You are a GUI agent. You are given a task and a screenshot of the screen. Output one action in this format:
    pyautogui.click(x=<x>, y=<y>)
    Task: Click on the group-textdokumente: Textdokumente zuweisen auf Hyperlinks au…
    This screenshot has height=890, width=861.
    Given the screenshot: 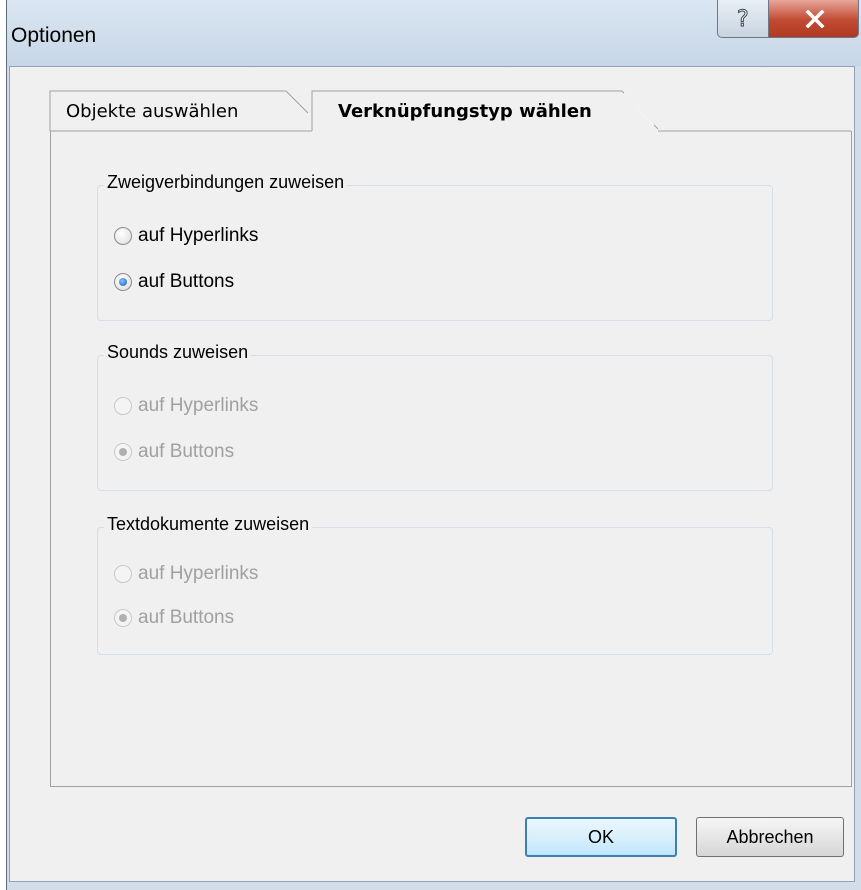 What is the action you would take?
    pyautogui.click(x=435, y=584)
    